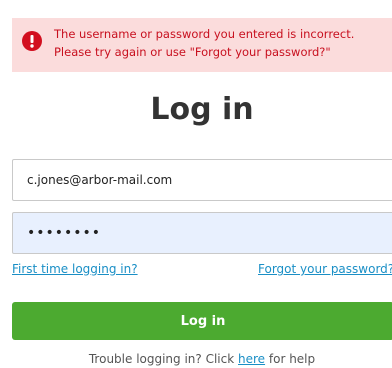 Image resolution: width=392 pixels, height=368 pixels. Describe the element at coordinates (32, 41) in the screenshot. I see `exclamation-circle-icon` at that location.